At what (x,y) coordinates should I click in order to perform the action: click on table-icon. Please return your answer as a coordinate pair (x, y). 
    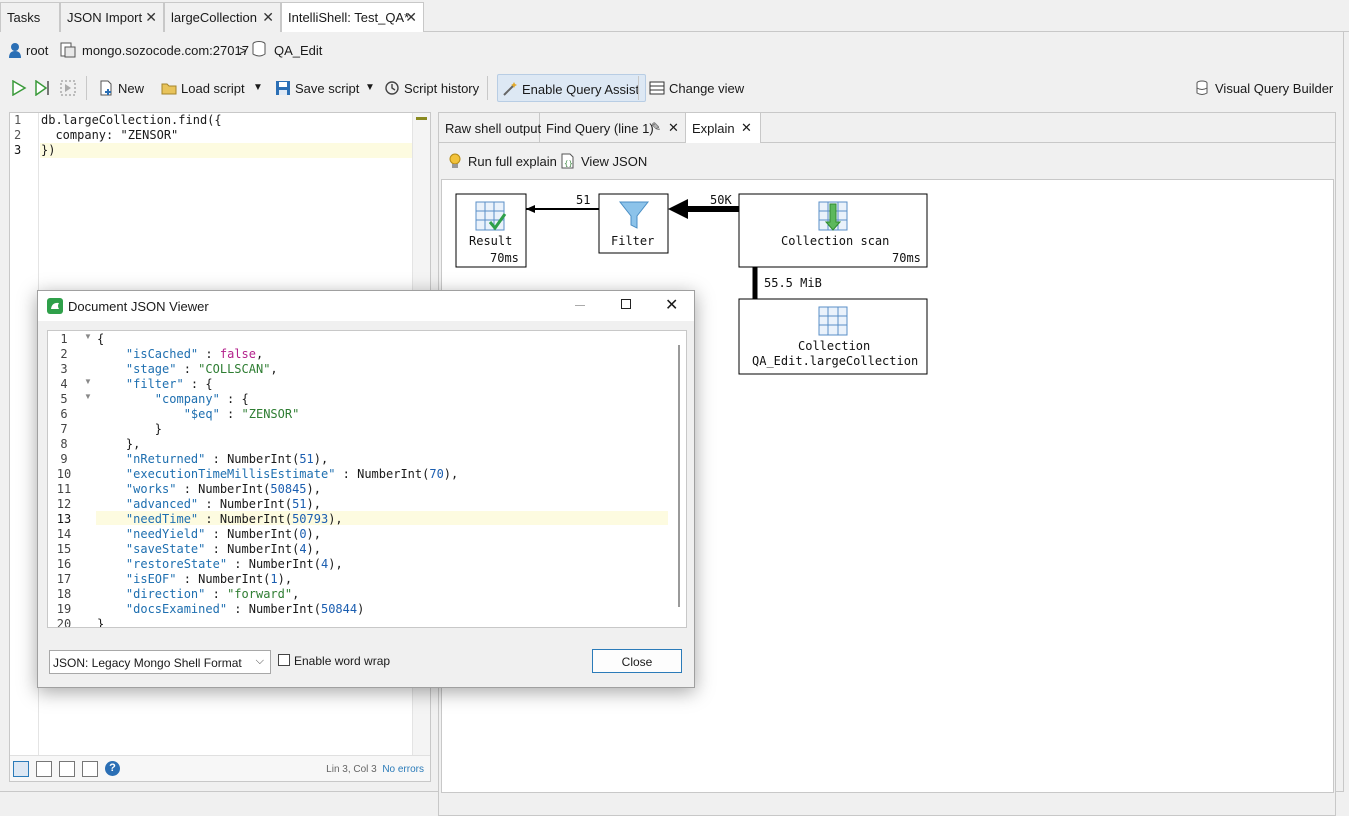
    Looking at the image, I should click on (490, 216).